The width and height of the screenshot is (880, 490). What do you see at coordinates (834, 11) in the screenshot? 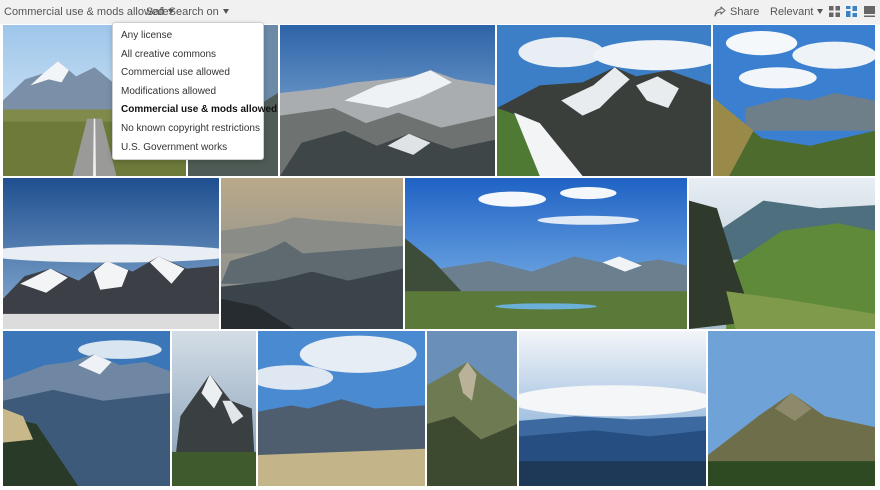
I see `grid-small-icon` at bounding box center [834, 11].